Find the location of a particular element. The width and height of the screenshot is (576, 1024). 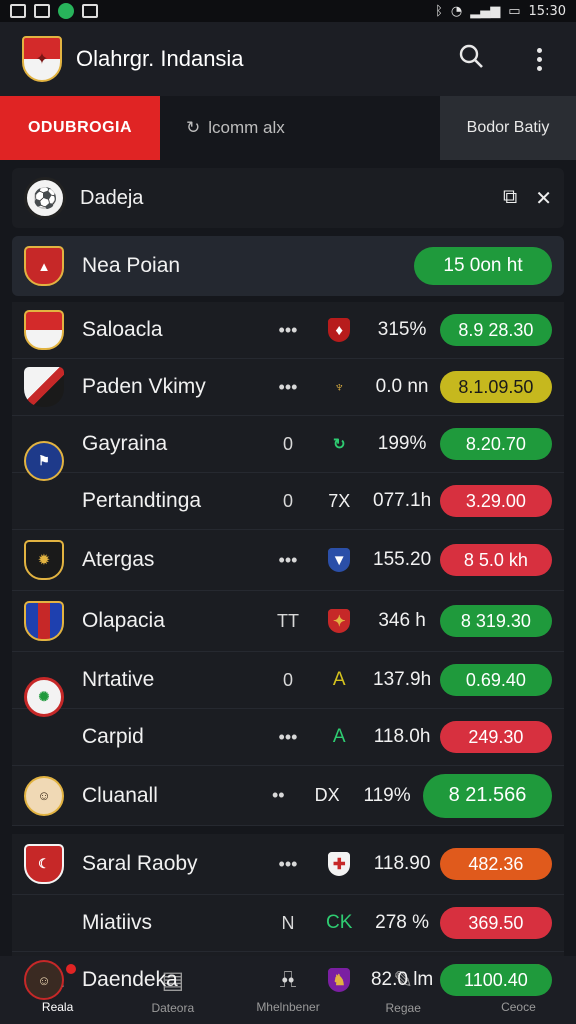

featured-odds-button: 15 0on ht is located at coordinates (483, 266).